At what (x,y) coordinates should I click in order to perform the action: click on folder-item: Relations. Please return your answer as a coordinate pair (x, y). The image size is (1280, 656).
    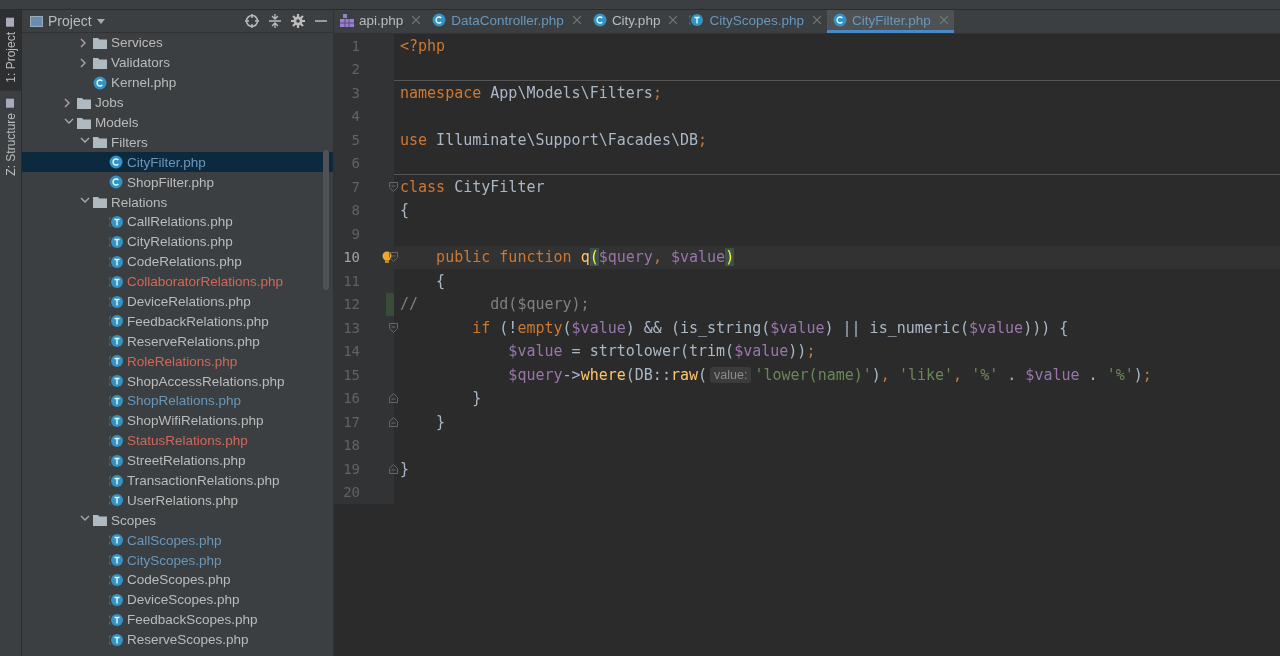
    Looking at the image, I should click on (177, 202).